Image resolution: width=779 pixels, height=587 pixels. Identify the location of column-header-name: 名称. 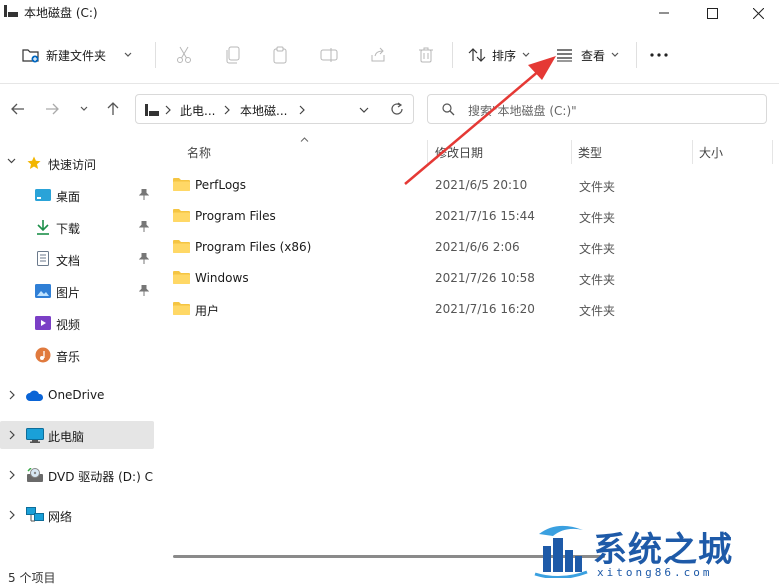
(199, 152).